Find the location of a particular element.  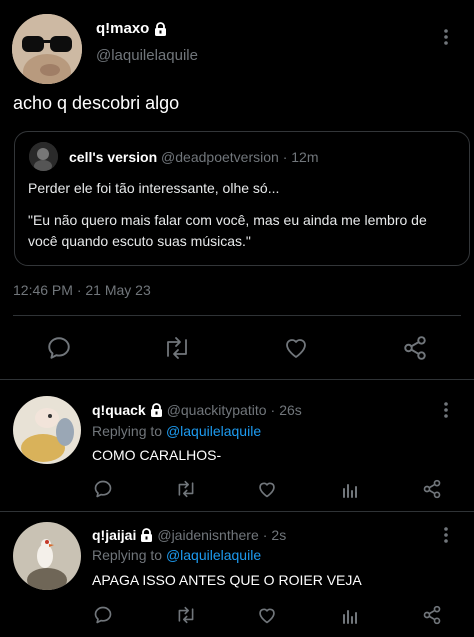

tweet-text: acho q descobri algo is located at coordinates (96, 103).